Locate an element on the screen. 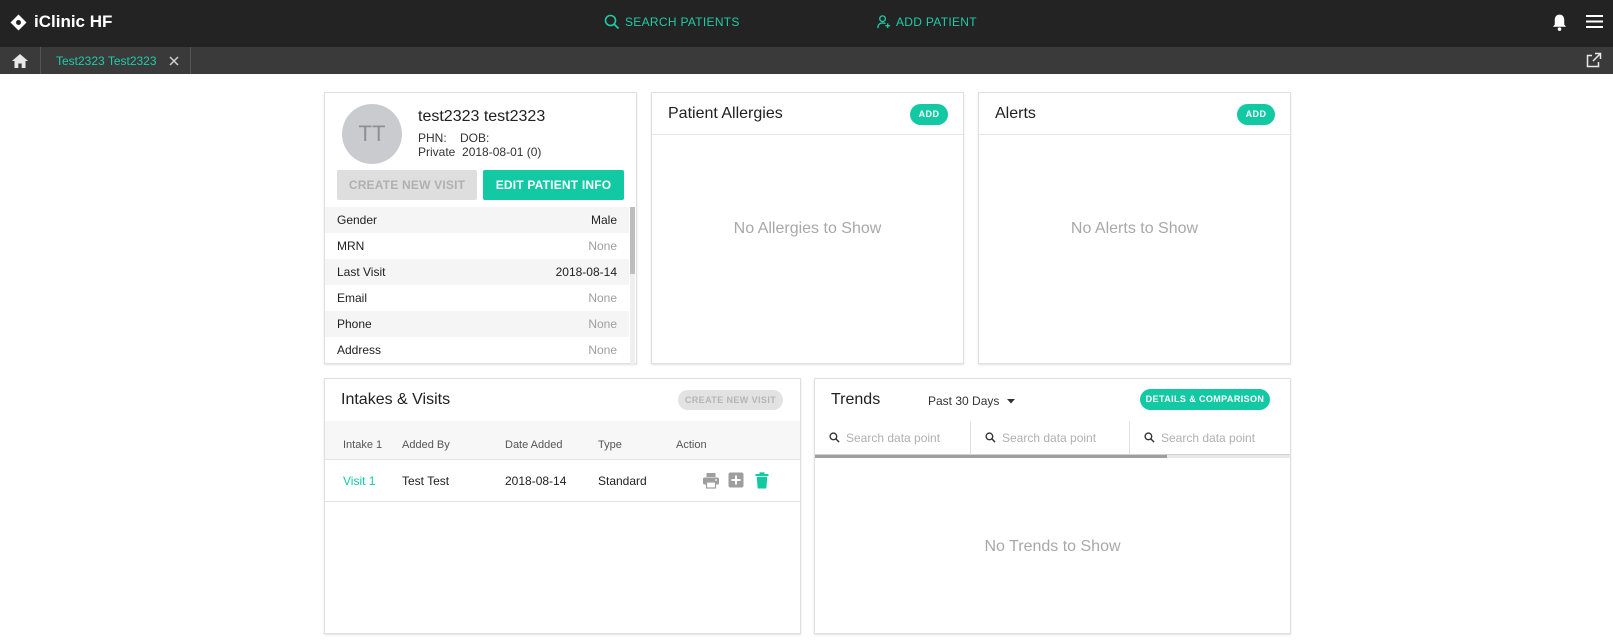 This screenshot has height=644, width=1613. home-tab is located at coordinates (20, 60).